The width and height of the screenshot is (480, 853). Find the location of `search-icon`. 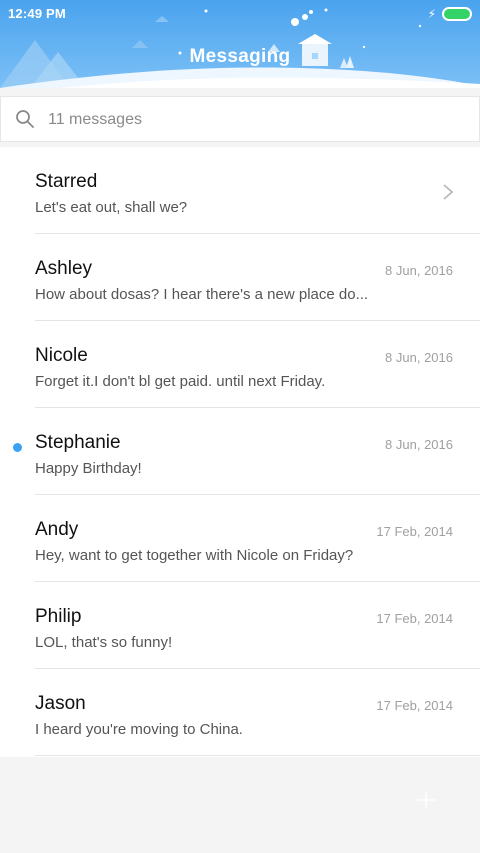

search-icon is located at coordinates (25, 119).